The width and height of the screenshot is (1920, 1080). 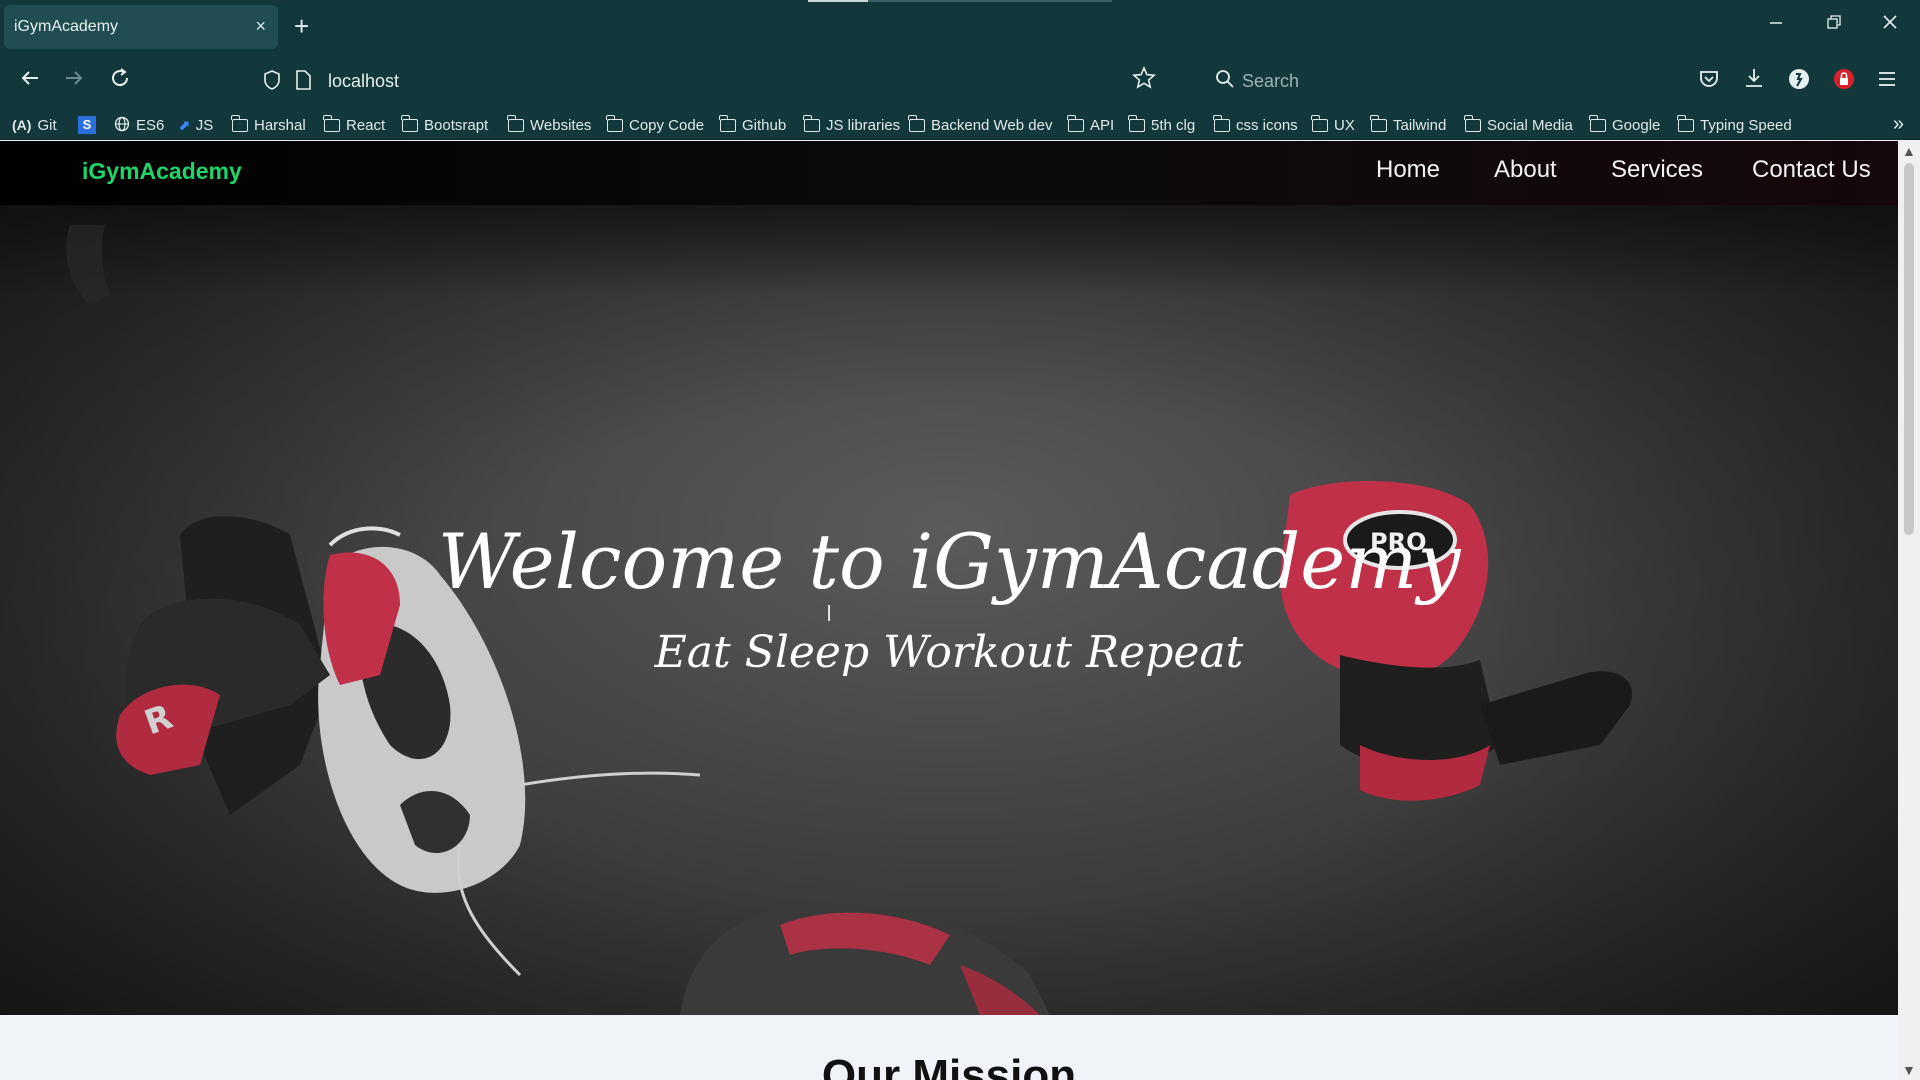 I want to click on bookmark-label: ES6, so click(x=150, y=125).